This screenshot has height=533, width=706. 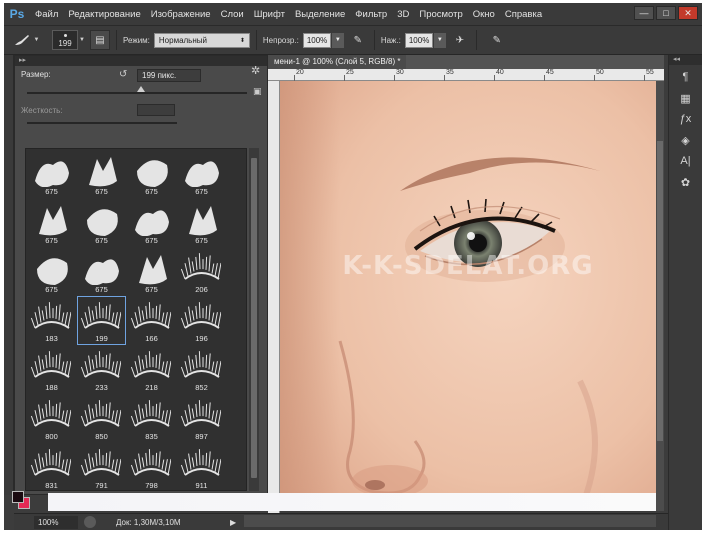 What do you see at coordinates (123, 74) in the screenshot?
I see `reset-size-icon: ↺` at bounding box center [123, 74].